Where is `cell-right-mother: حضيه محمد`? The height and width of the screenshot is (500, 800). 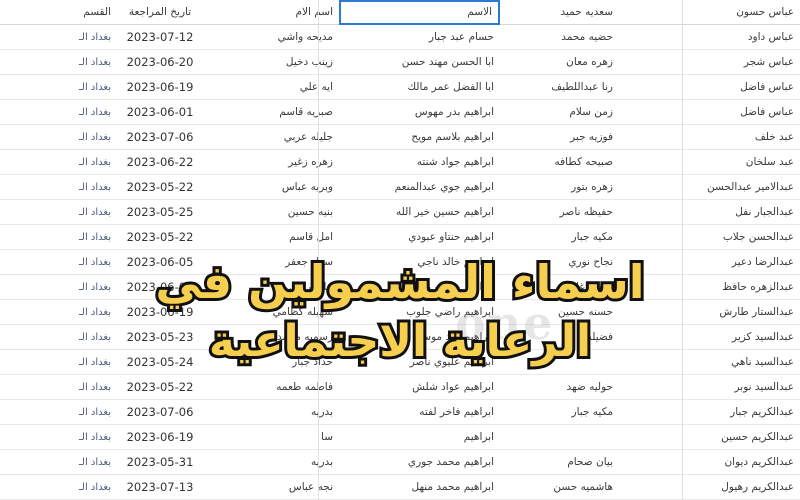
cell-right-mother: حضيه محمد is located at coordinates (559, 37).